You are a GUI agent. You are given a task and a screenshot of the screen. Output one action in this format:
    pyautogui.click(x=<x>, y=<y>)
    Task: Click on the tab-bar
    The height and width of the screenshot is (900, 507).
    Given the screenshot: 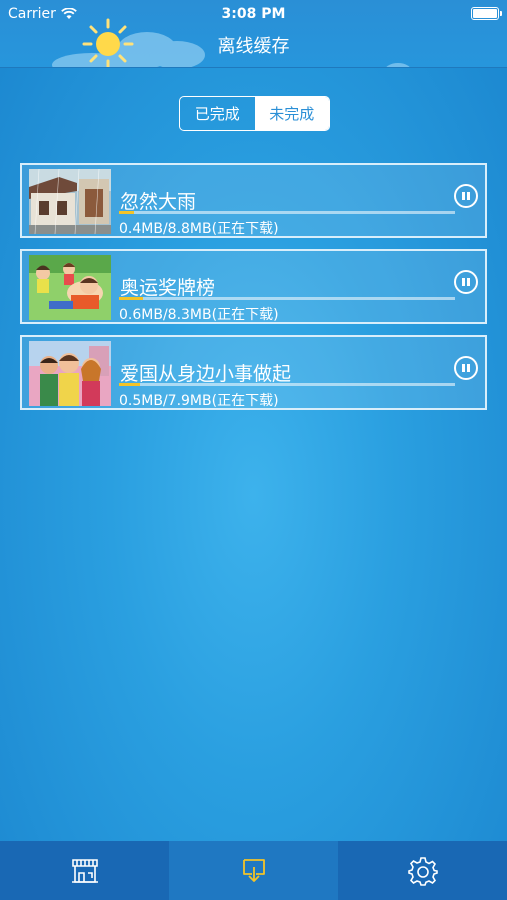 What is the action you would take?
    pyautogui.click(x=253, y=870)
    